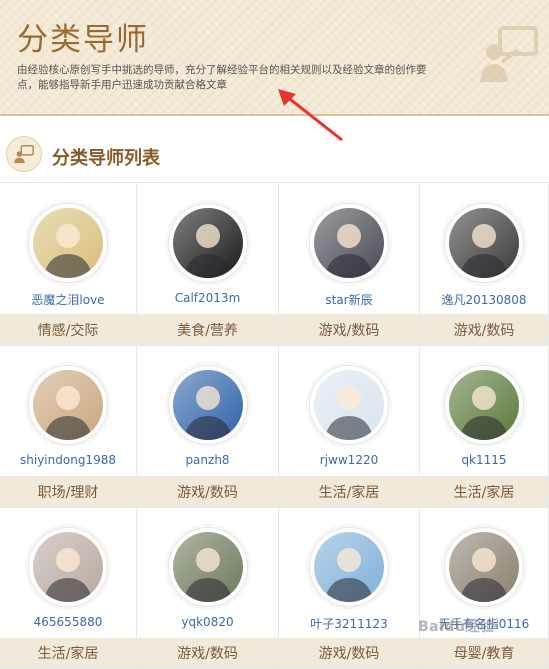 This screenshot has height=669, width=549. What do you see at coordinates (510, 54) in the screenshot?
I see `chat-board-icon` at bounding box center [510, 54].